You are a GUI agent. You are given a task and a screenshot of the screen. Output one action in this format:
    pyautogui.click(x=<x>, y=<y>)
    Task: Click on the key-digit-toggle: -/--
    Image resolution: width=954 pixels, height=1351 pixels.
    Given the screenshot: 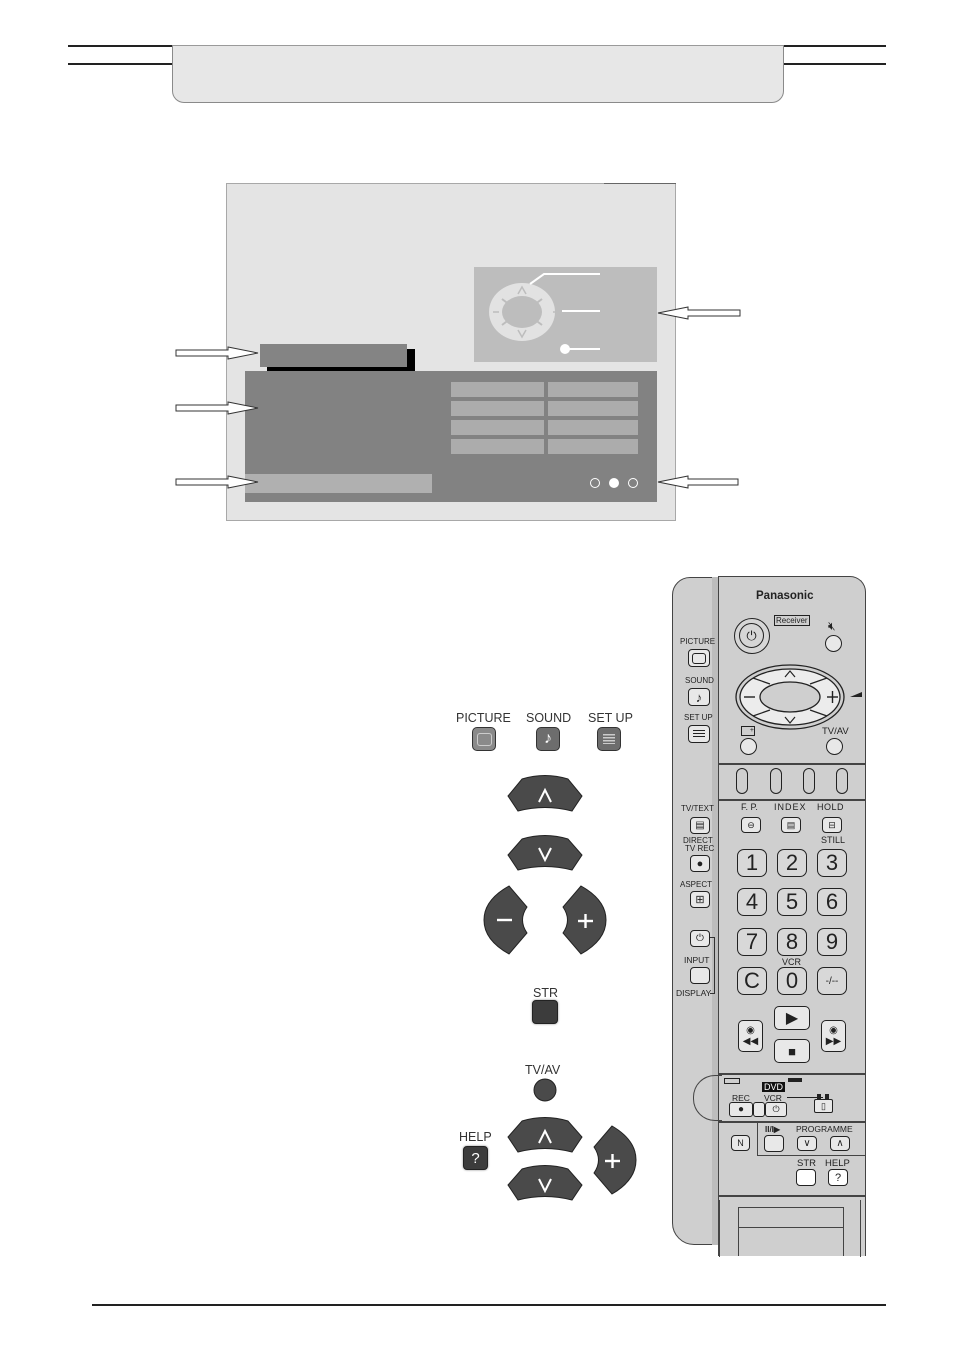 What is the action you would take?
    pyautogui.click(x=832, y=981)
    